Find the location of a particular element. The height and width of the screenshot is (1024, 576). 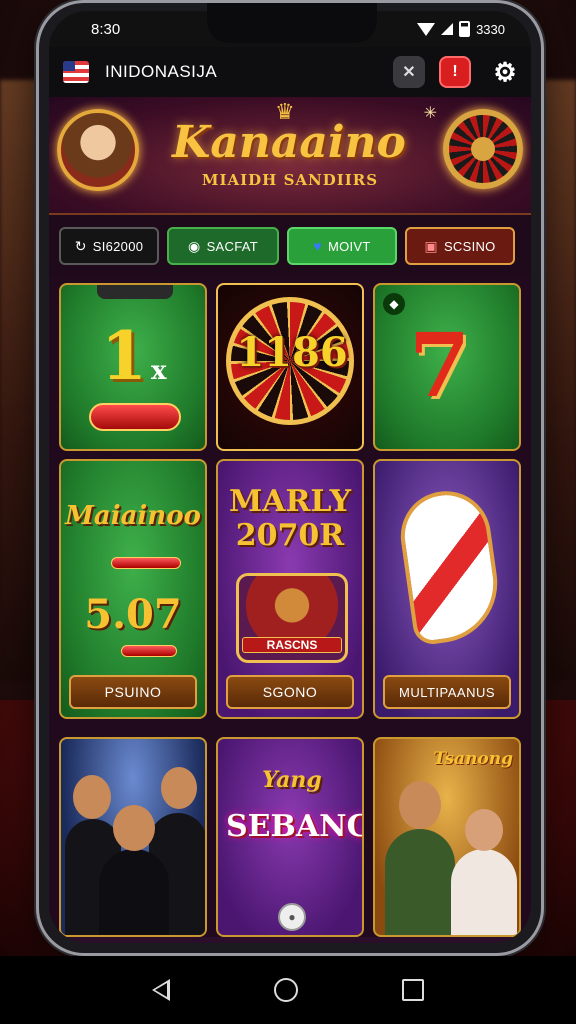

country-label: INIDONASIJA is located at coordinates (242, 72).